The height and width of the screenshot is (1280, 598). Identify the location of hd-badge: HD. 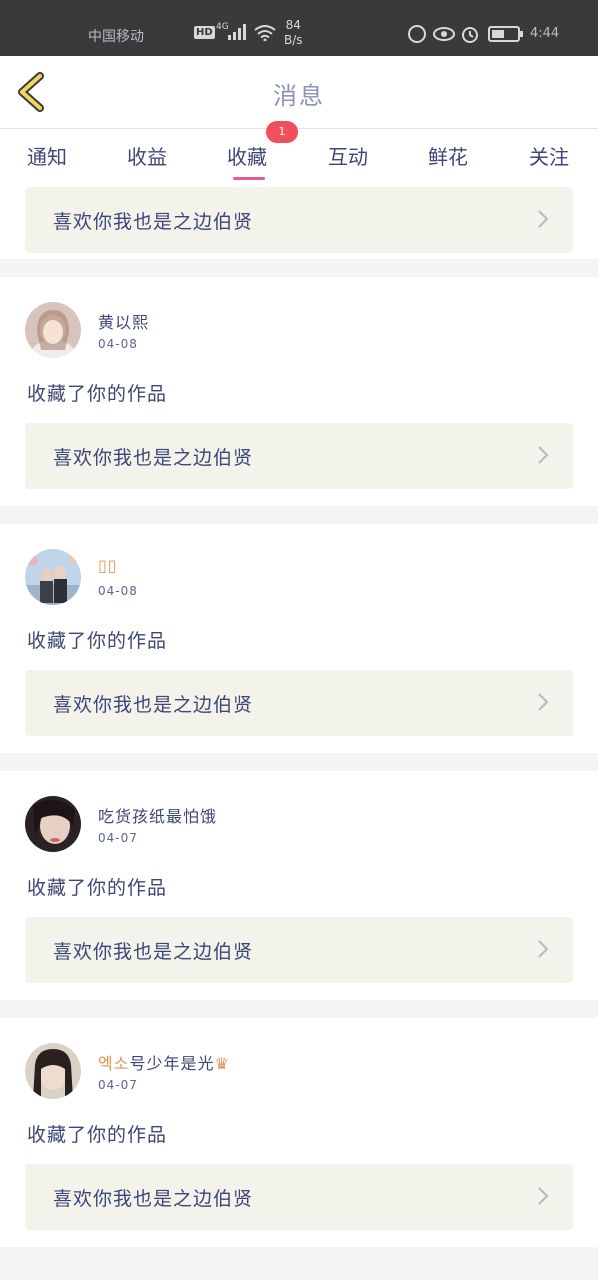
(204, 32).